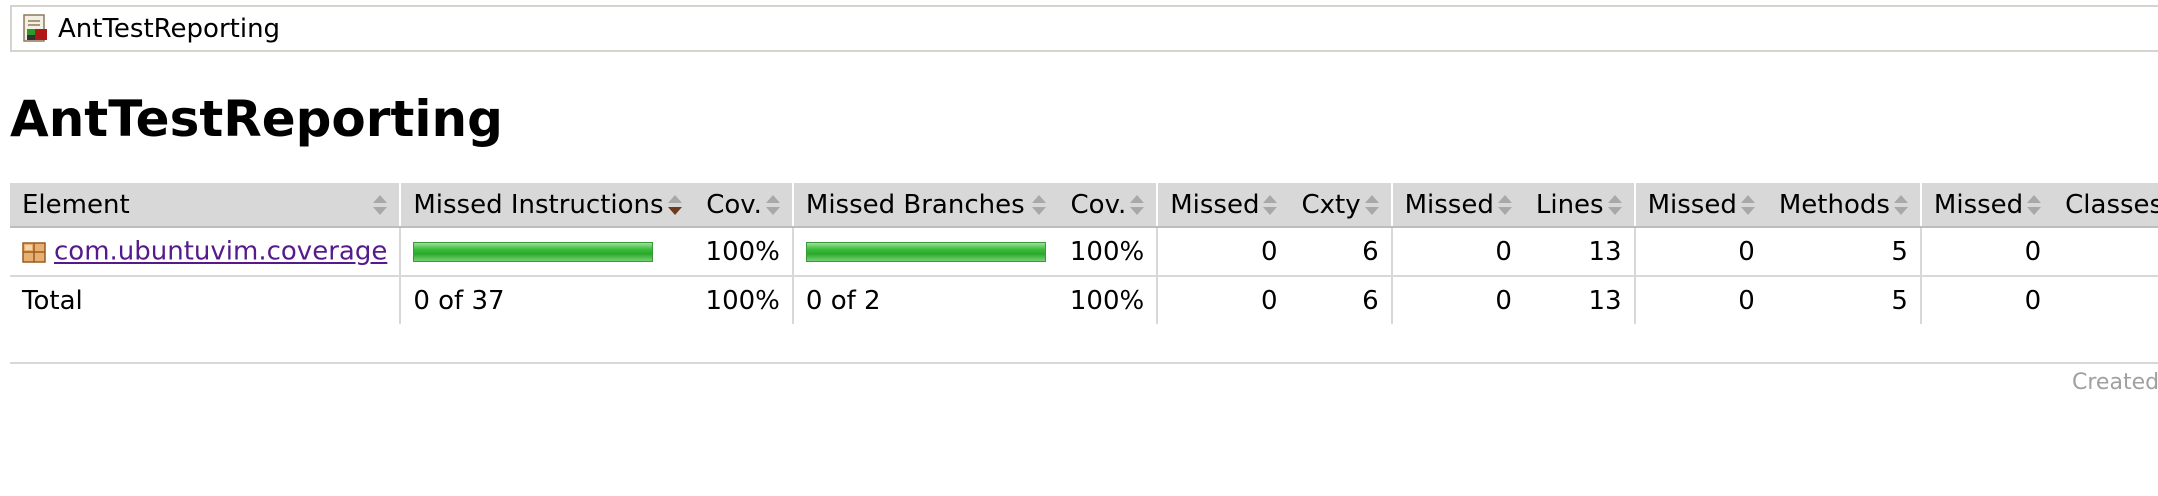  What do you see at coordinates (1340, 205) in the screenshot?
I see `header-cxty: Cxty` at bounding box center [1340, 205].